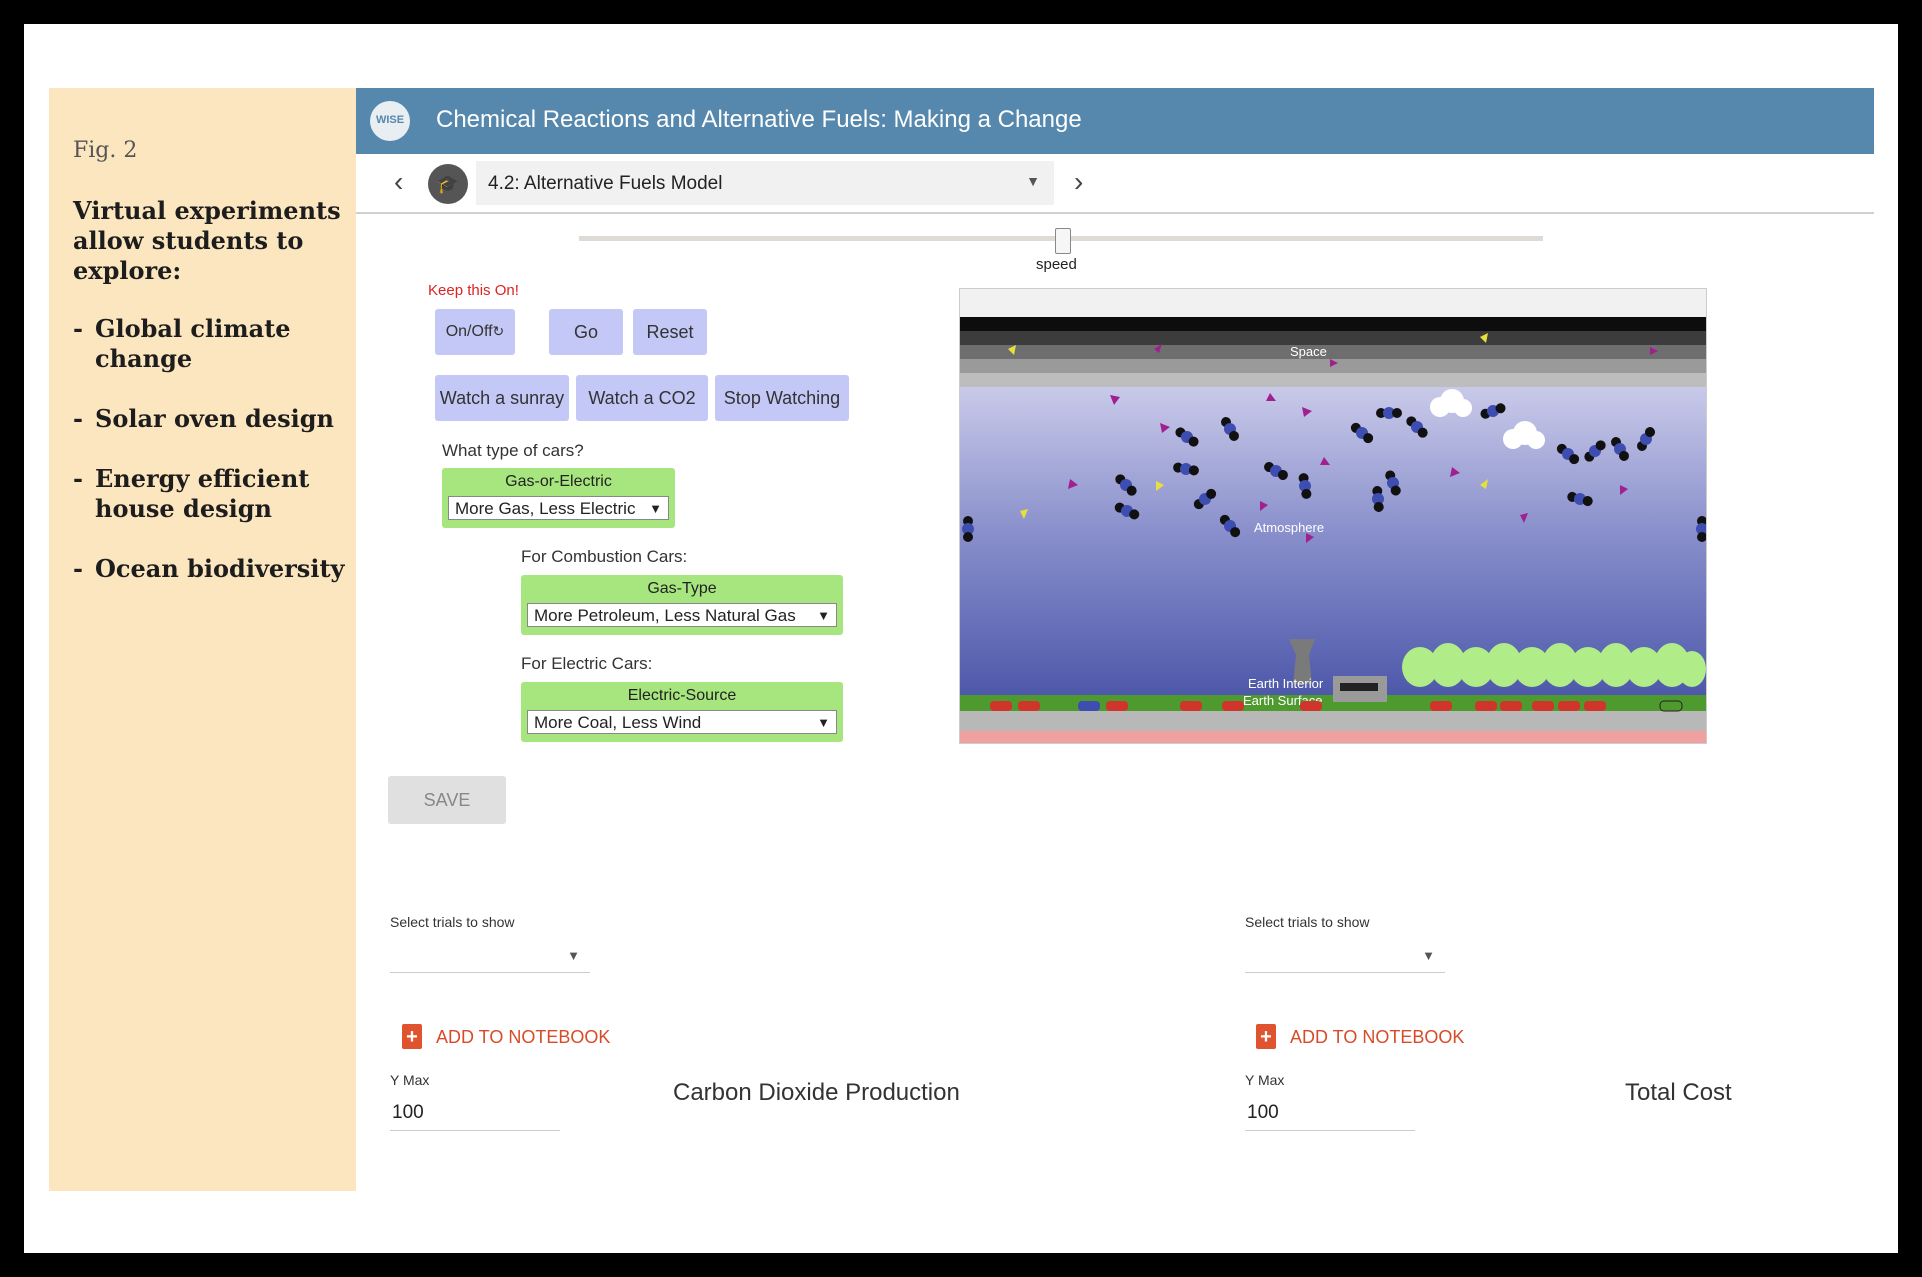 The height and width of the screenshot is (1277, 1922). Describe the element at coordinates (1678, 1092) in the screenshot. I see `total-cost-chart-title: Total Cost` at that location.